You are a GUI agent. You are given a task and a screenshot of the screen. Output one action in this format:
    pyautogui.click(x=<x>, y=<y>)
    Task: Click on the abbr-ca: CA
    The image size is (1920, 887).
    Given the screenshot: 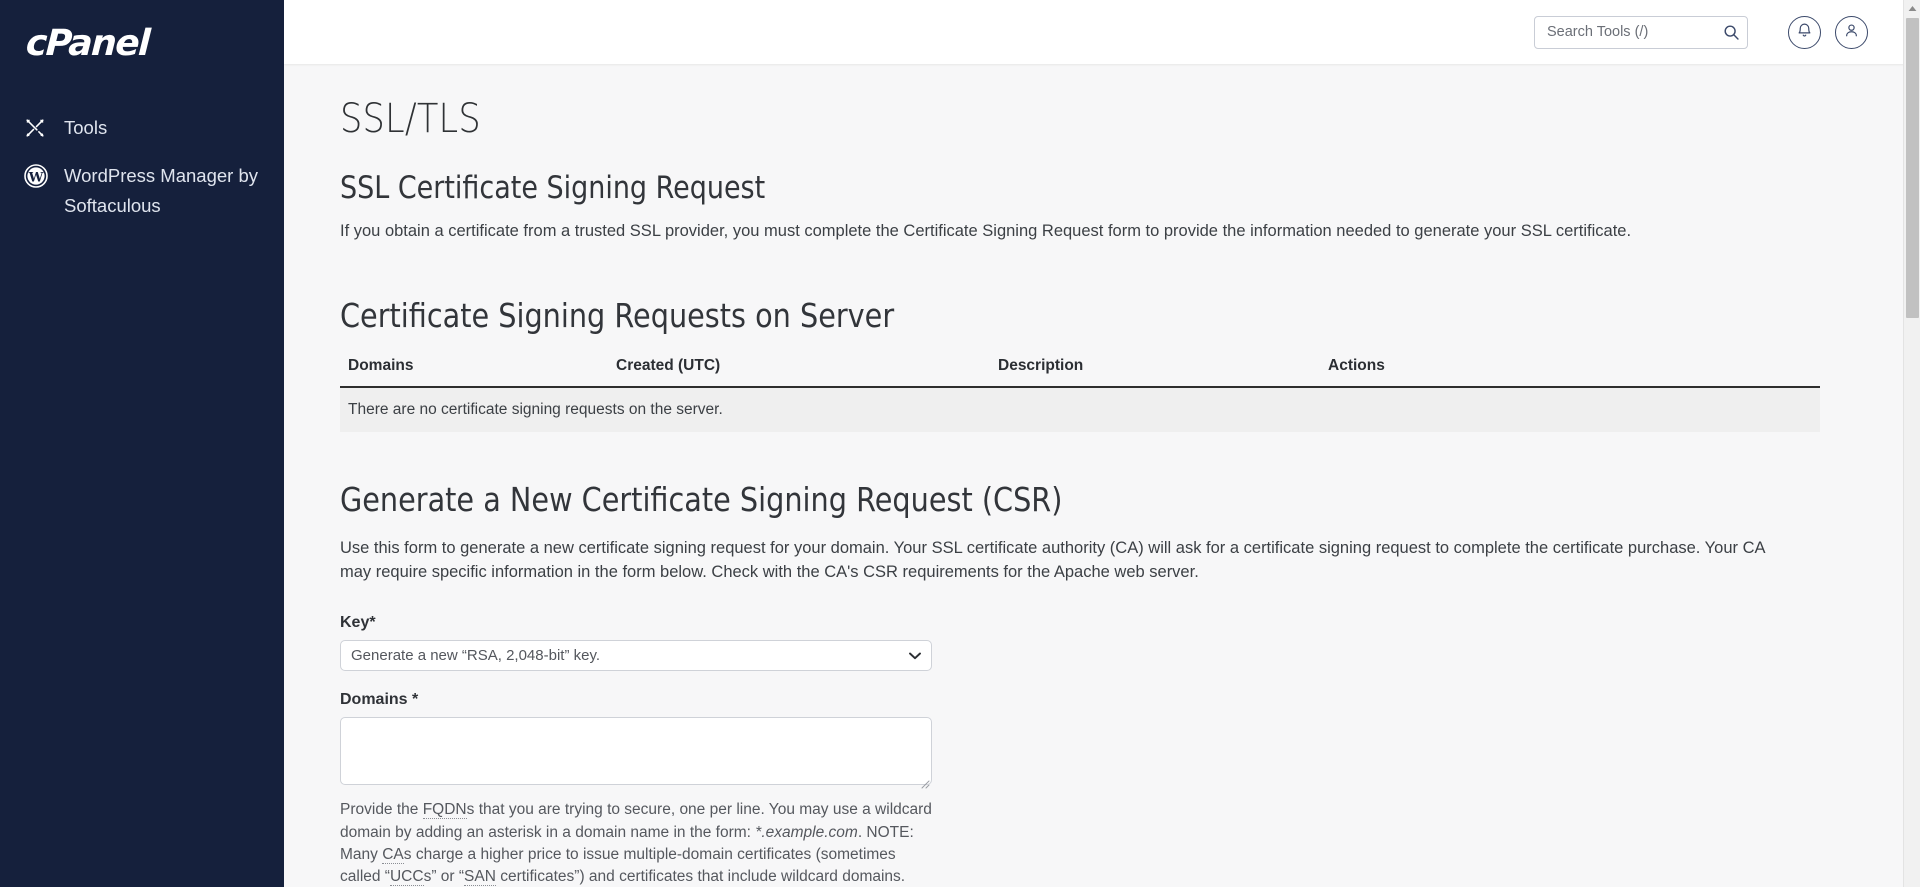 What is the action you would take?
    pyautogui.click(x=393, y=854)
    